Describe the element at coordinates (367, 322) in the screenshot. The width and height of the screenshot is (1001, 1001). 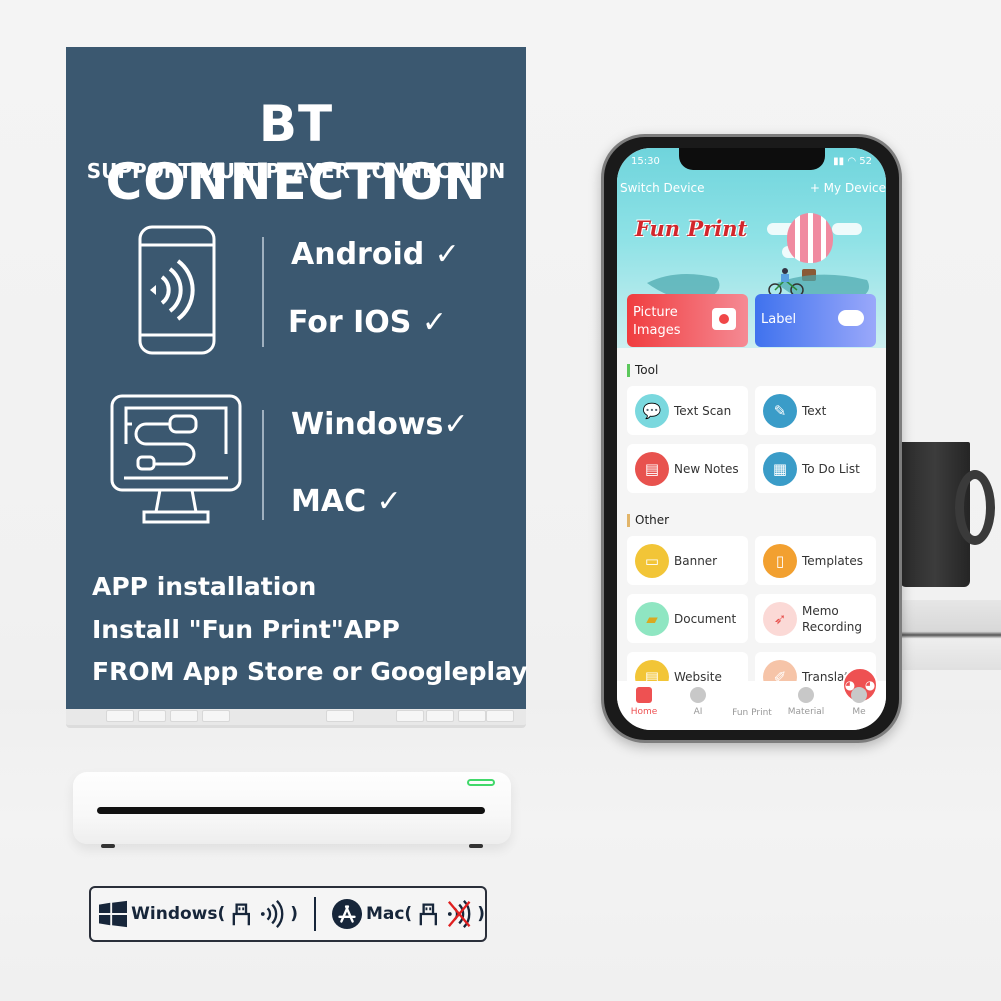
I see `platform-ios: For IOS ✓` at that location.